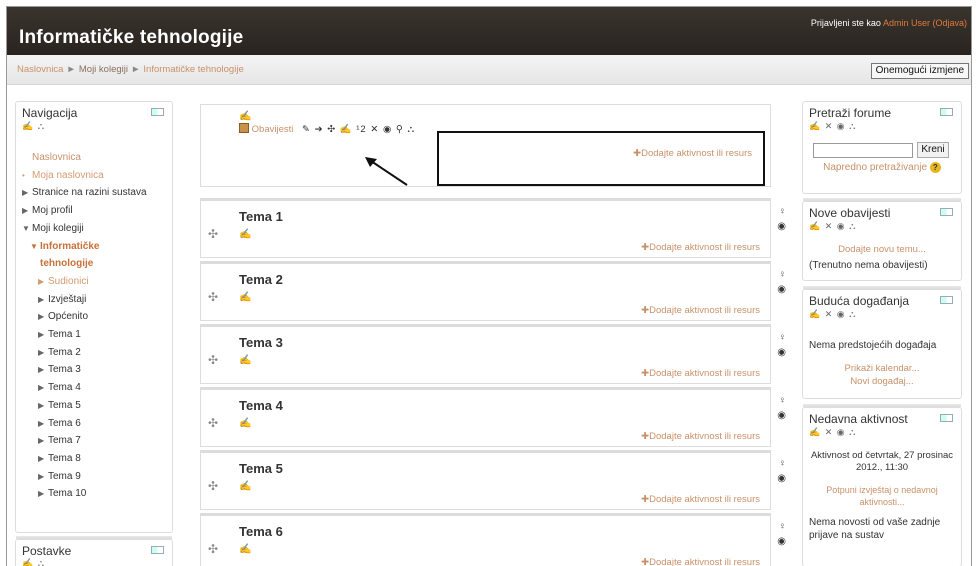 The image size is (977, 566). I want to click on nav-item: ▶ Općenito, so click(84, 317).